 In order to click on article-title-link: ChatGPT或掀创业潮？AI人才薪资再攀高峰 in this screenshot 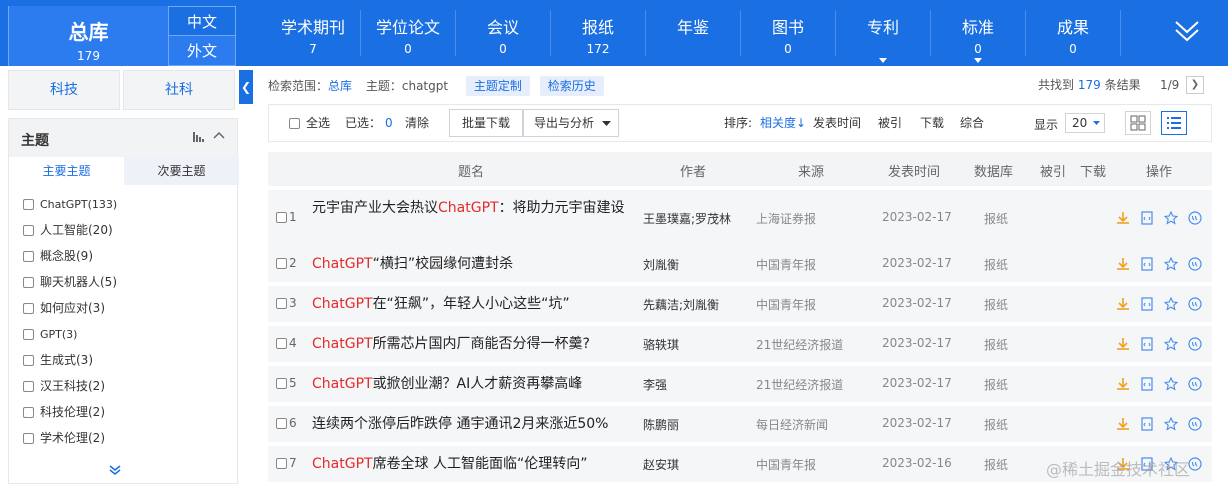, I will do `click(477, 384)`.